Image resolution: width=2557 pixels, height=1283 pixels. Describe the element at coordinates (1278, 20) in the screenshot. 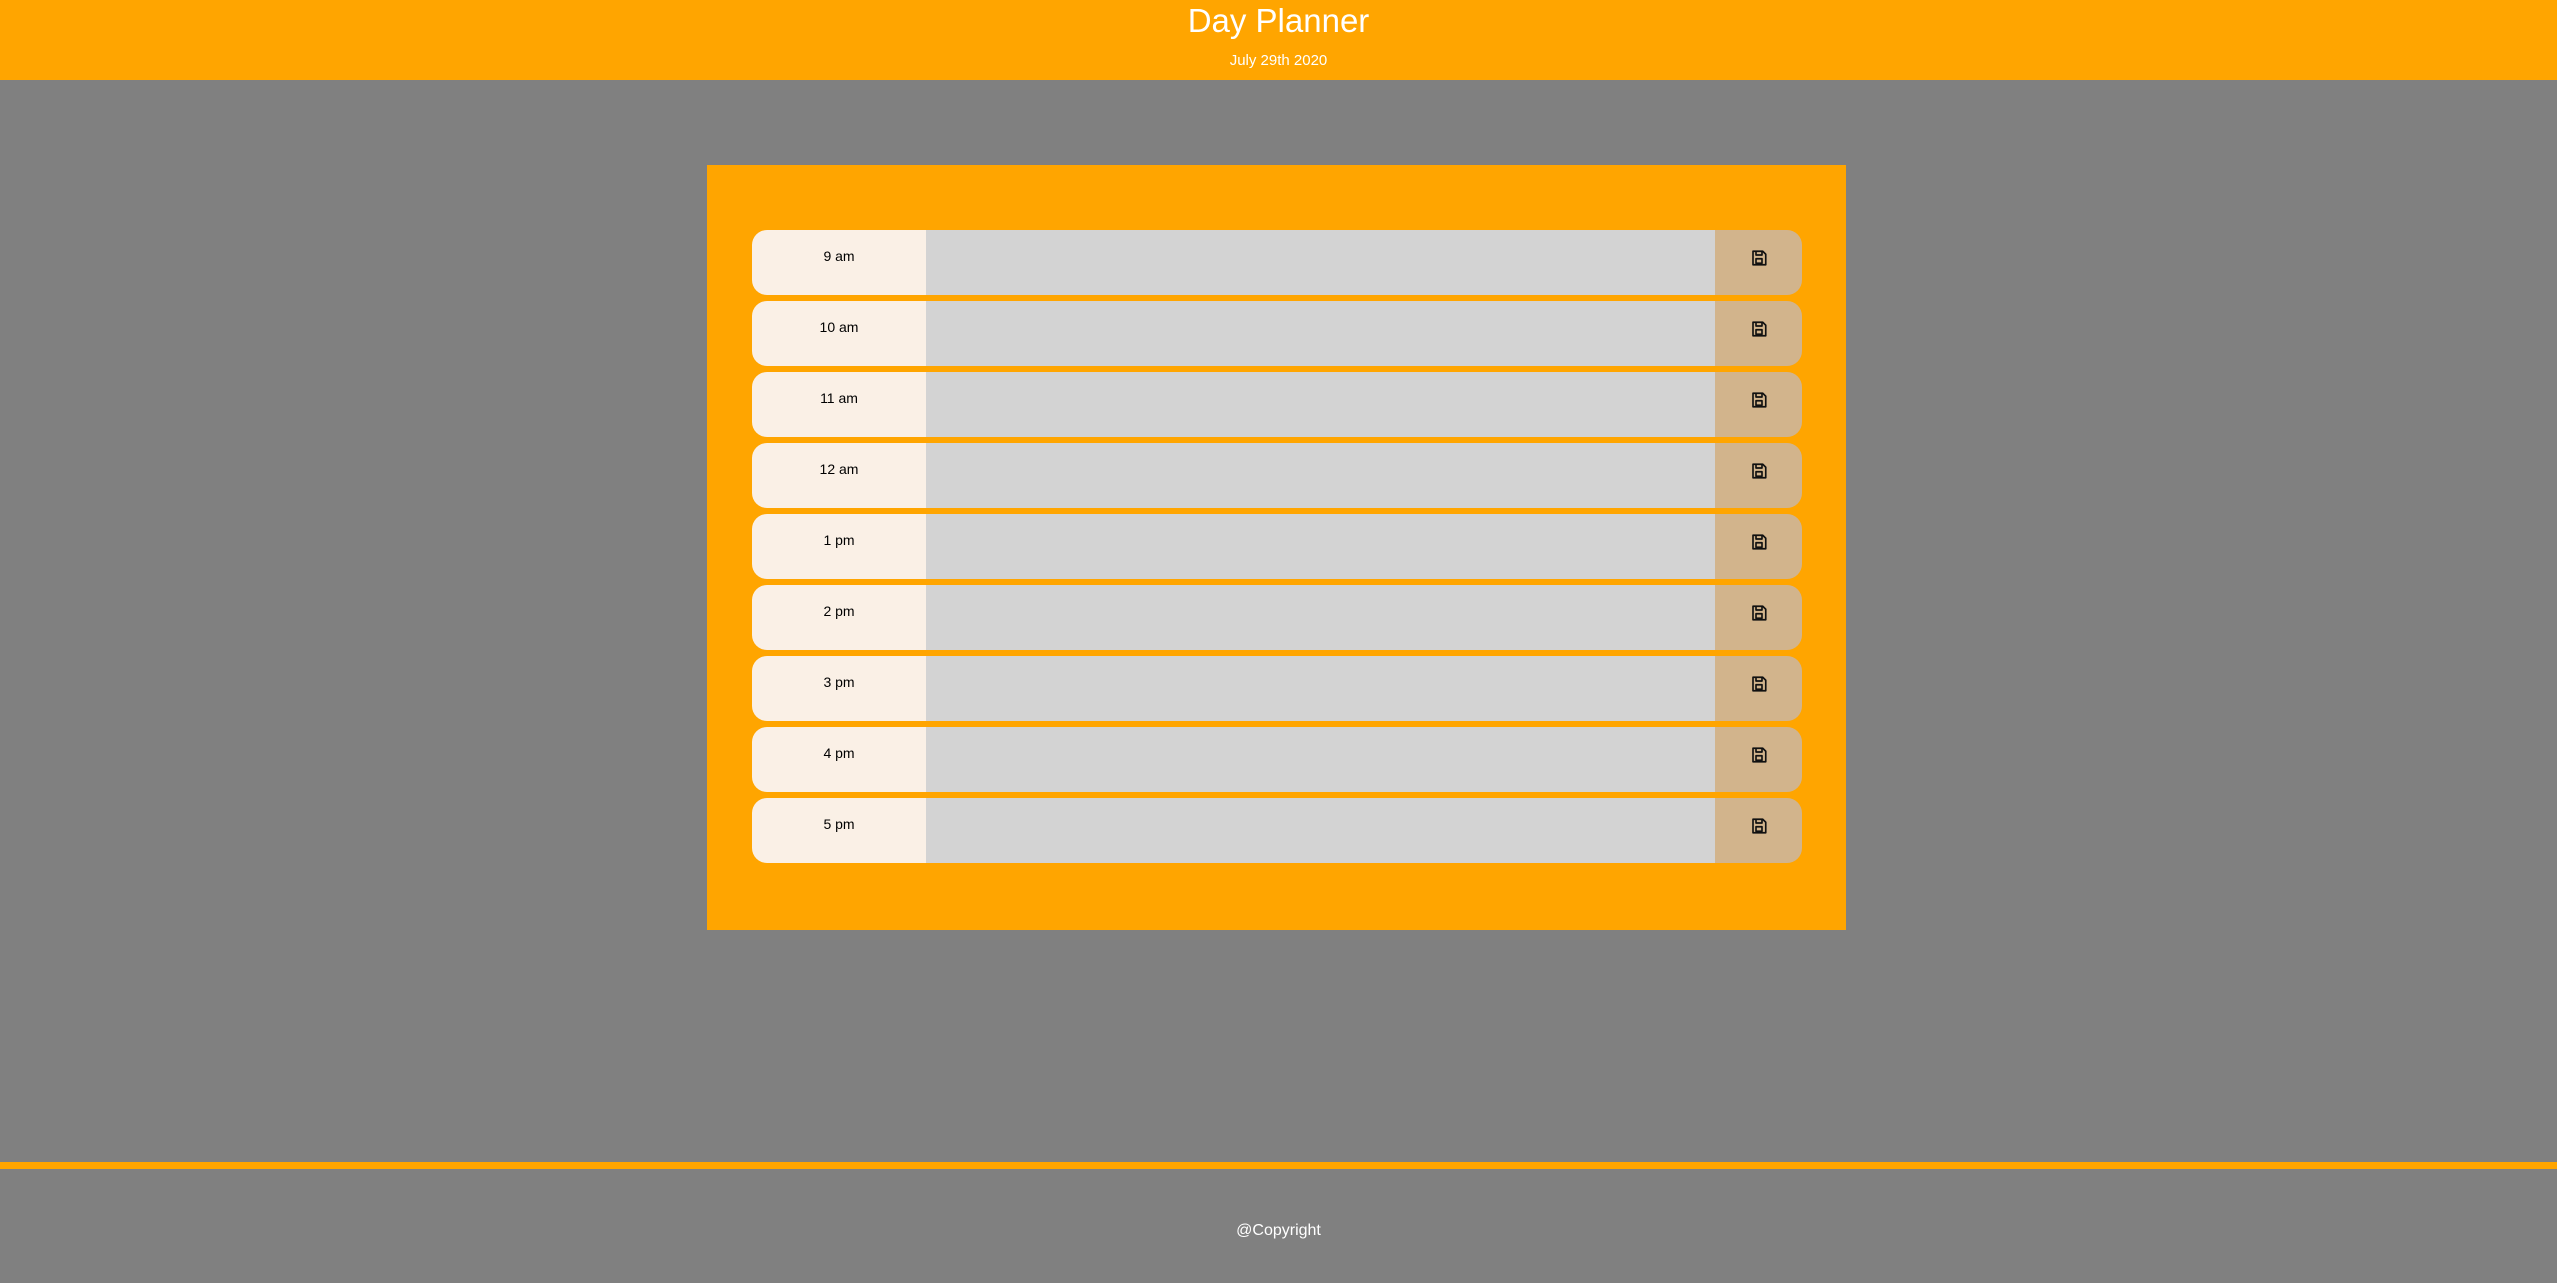

I see `page-title: Day Planner` at that location.